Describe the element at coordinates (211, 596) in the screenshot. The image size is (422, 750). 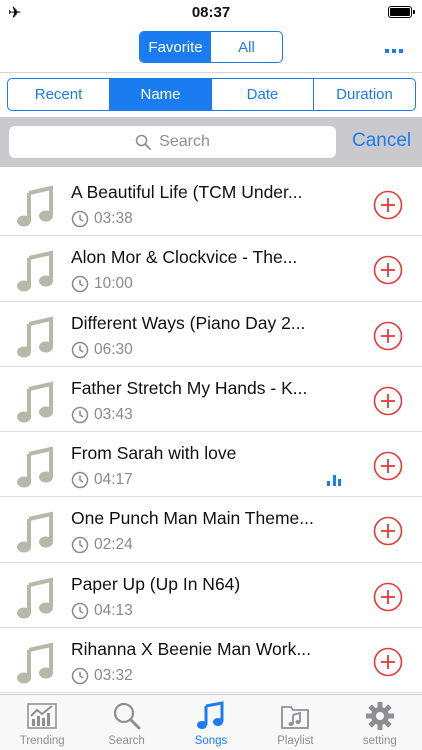
I see `song-row: Paper Up (Up In N64) 04:13` at that location.